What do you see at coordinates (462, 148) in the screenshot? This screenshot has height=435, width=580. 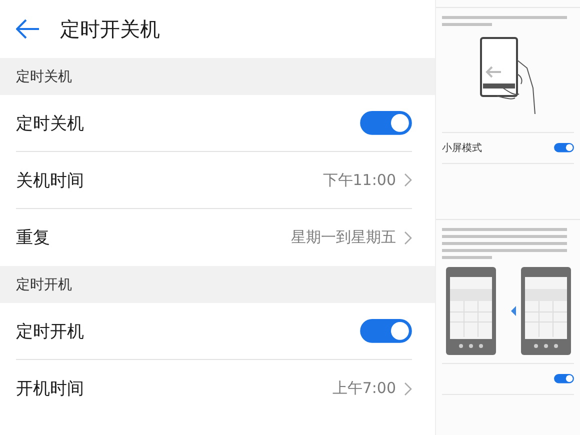 I see `setting-label: 小屏模式` at bounding box center [462, 148].